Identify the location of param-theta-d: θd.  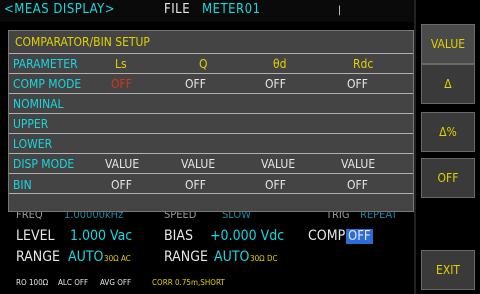
(279, 64).